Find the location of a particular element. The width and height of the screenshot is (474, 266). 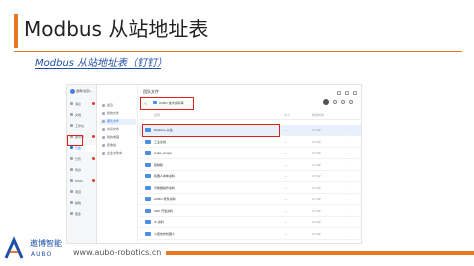

nav-item: DING is located at coordinates (82, 181).